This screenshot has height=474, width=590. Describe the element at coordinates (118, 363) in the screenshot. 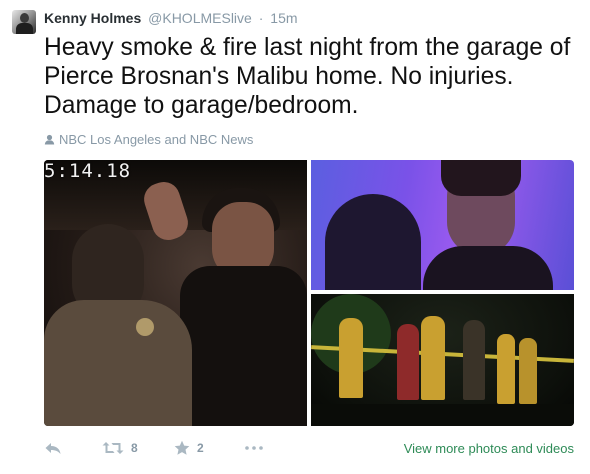

I see `officer-body-shape` at that location.